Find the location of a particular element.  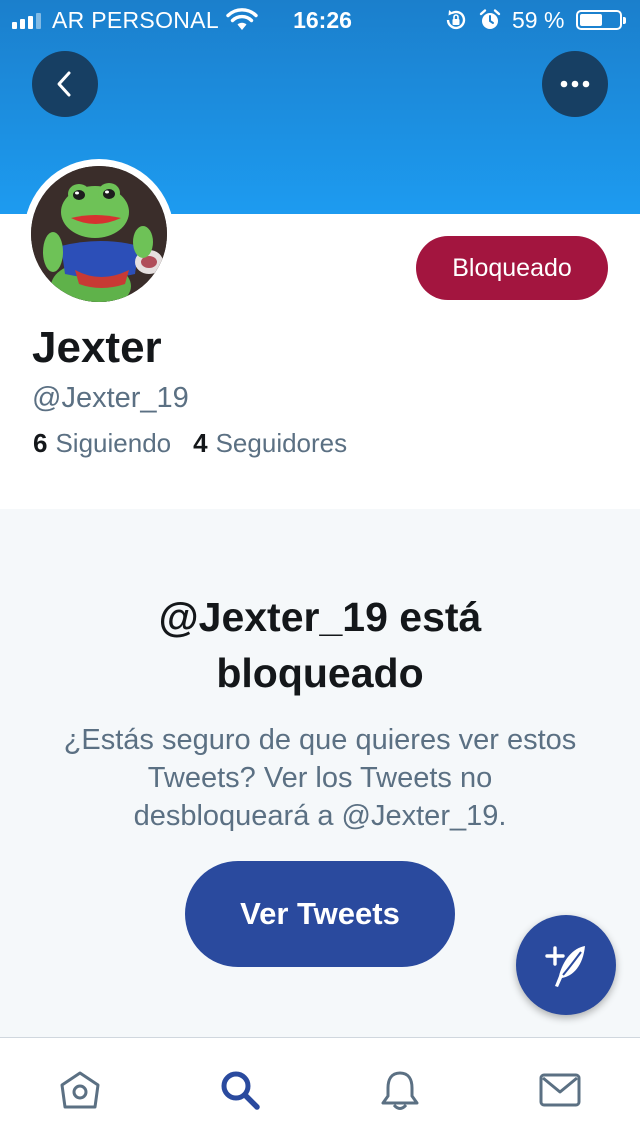

followers-label: Seguidores is located at coordinates (281, 443).